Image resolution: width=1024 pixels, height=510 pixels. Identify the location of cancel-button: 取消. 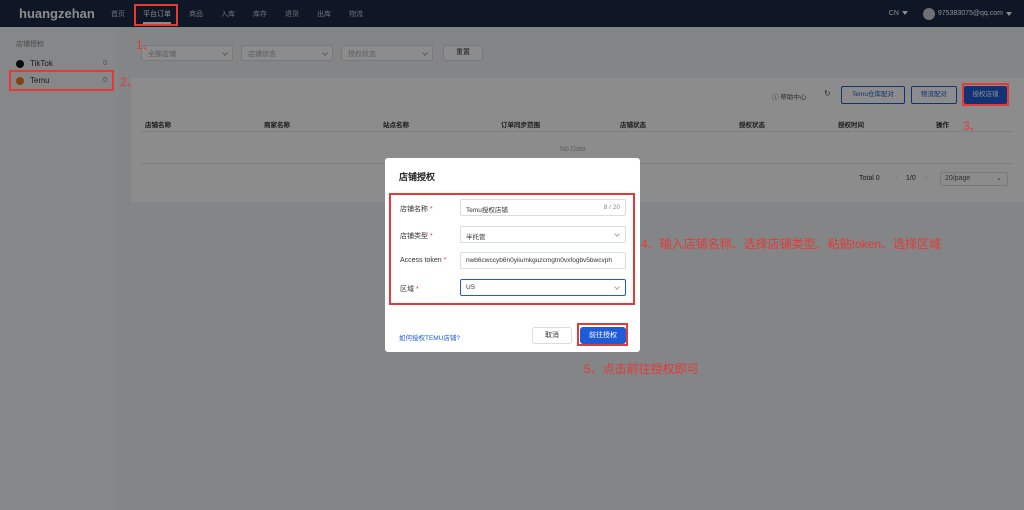
(552, 335).